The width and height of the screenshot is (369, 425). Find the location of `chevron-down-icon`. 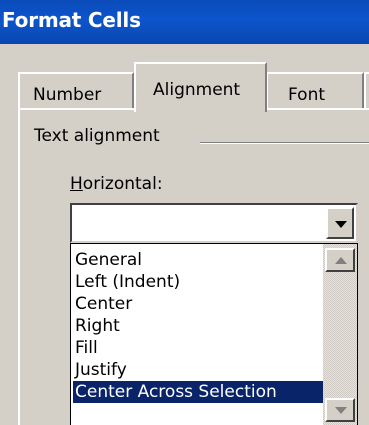

chevron-down-icon is located at coordinates (341, 224).